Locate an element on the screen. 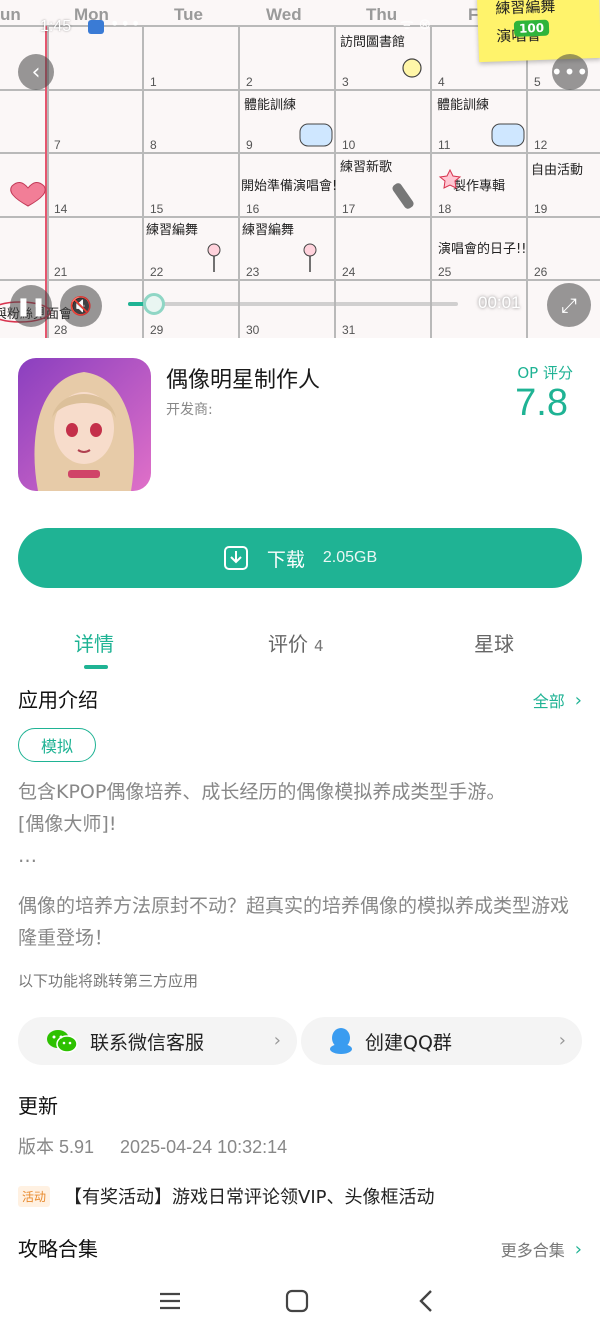  signal-icon: ᯤ ⊗ is located at coordinates (416, 24).